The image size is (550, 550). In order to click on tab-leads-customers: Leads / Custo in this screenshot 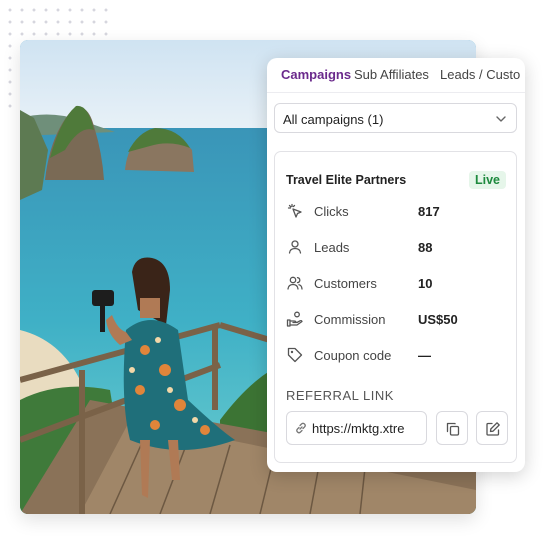, I will do `click(480, 74)`.